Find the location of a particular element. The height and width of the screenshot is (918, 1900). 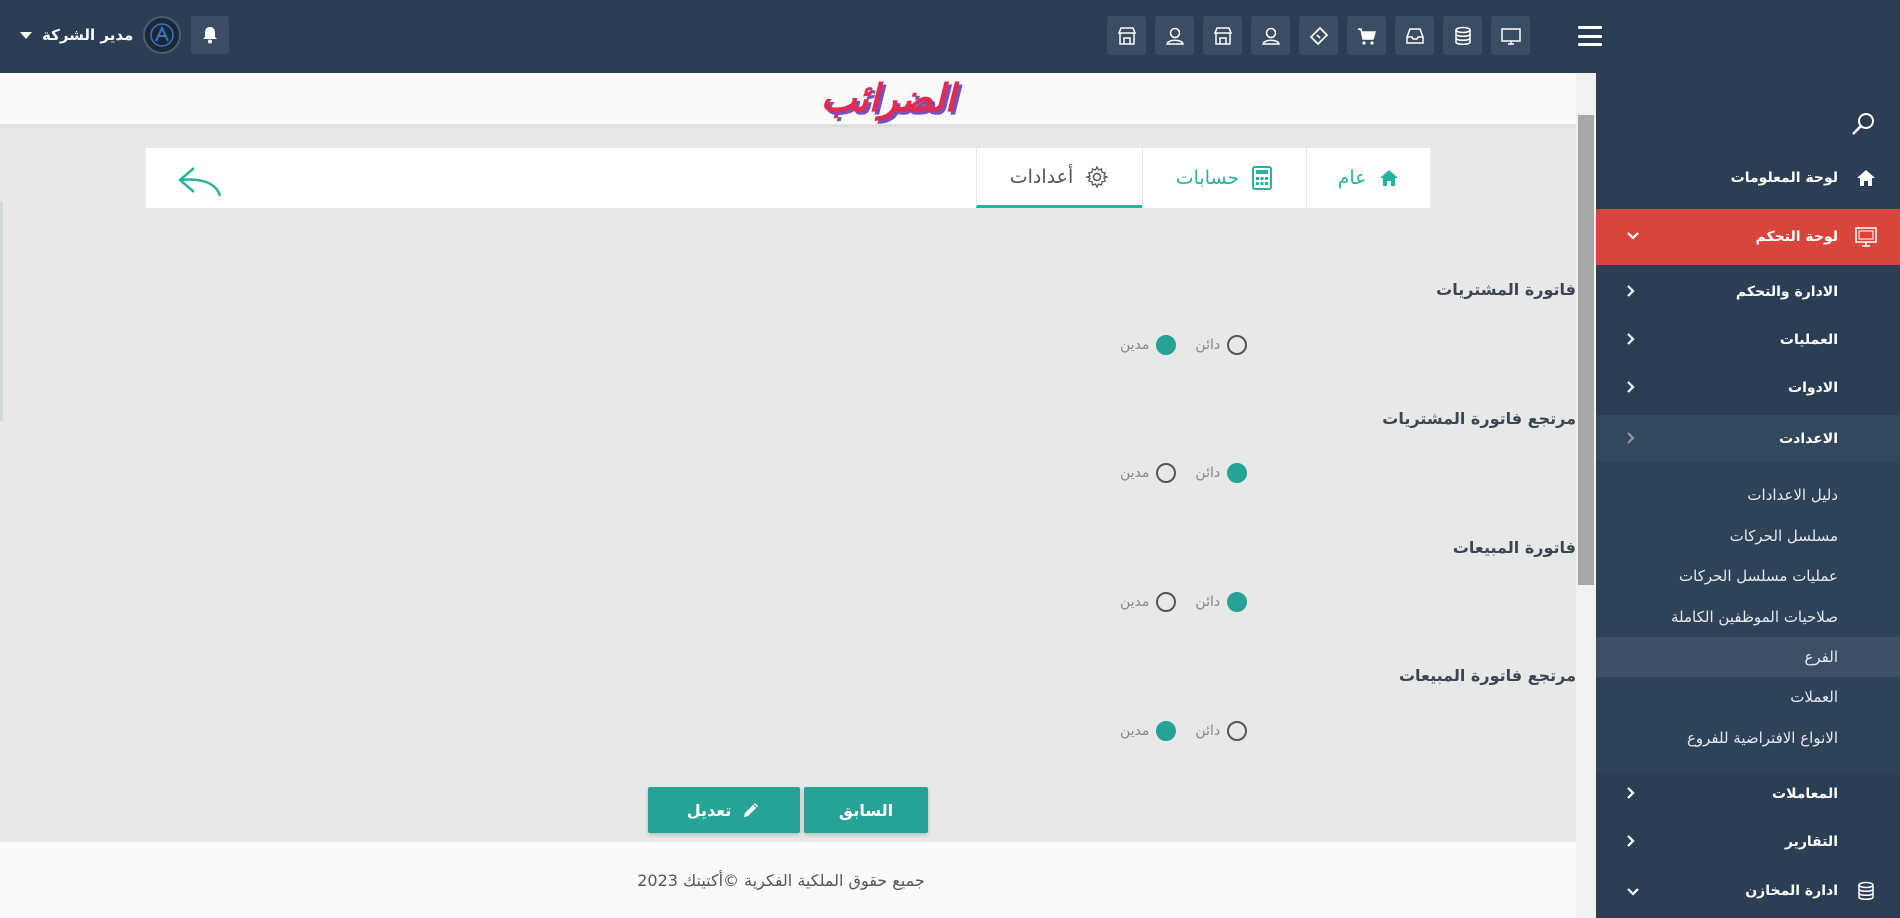

sidebar-item-dashboard: لوحة المعلومات is located at coordinates (1748, 177).